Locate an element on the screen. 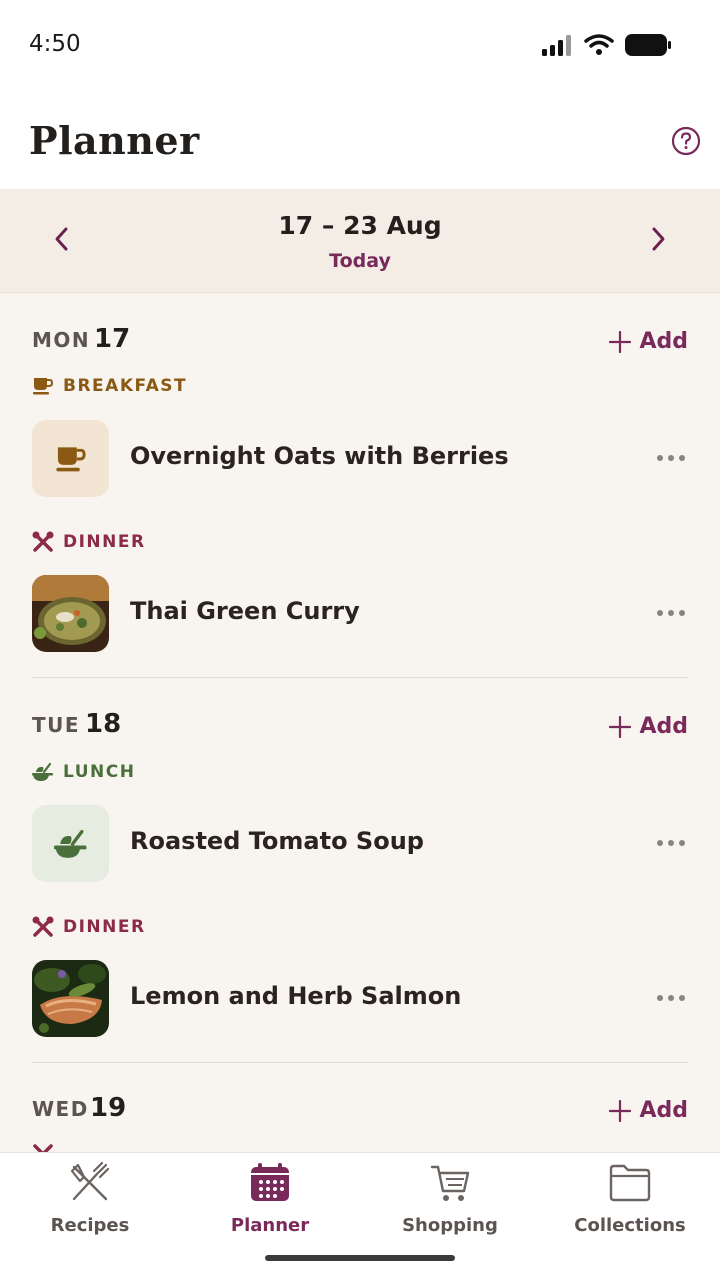 The height and width of the screenshot is (1280, 720). next-week-button is located at coordinates (658, 239).